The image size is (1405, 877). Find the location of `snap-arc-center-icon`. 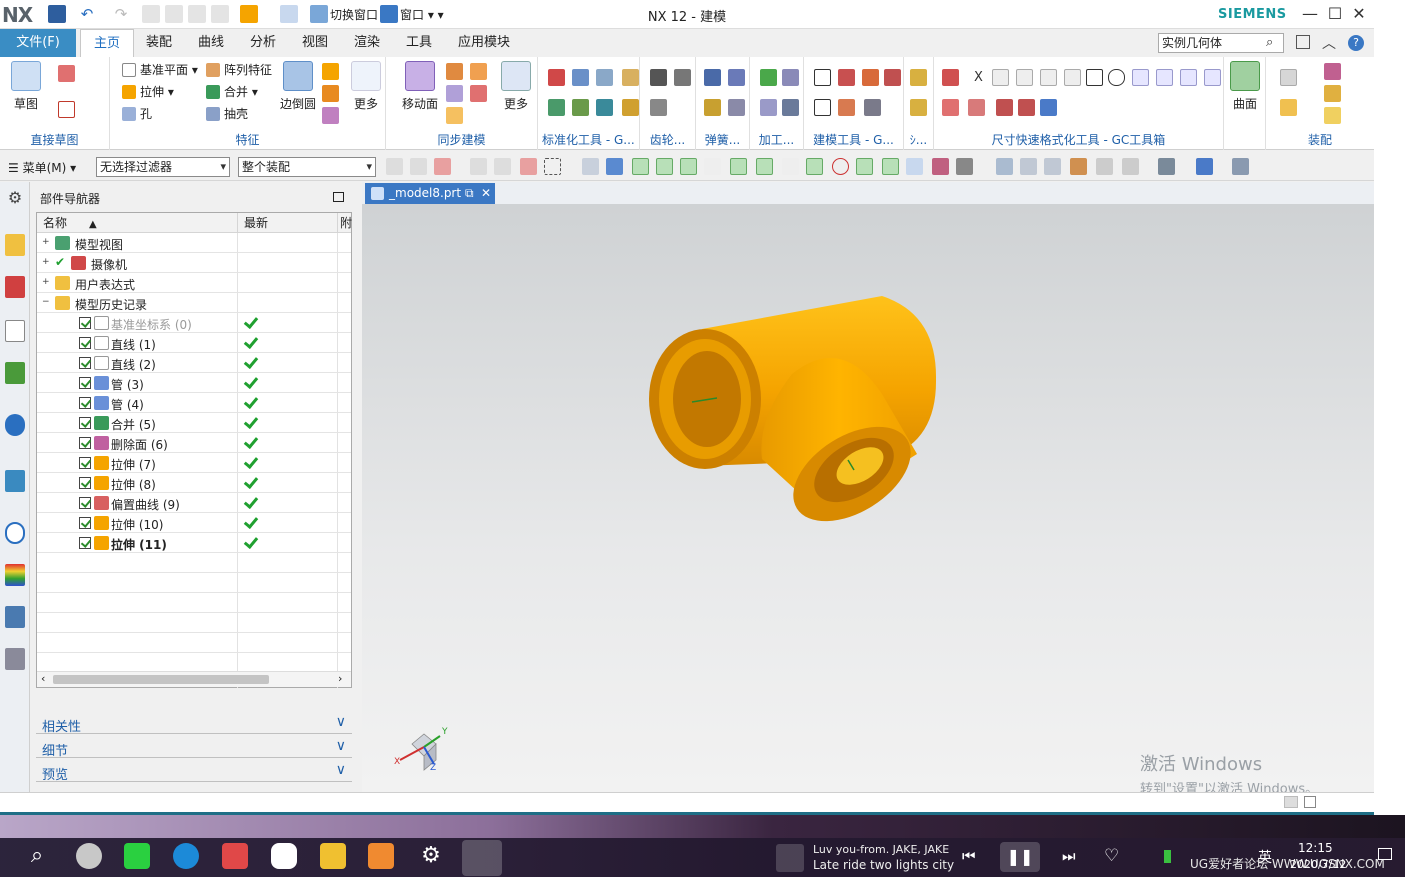

snap-arc-center-icon is located at coordinates (790, 166).